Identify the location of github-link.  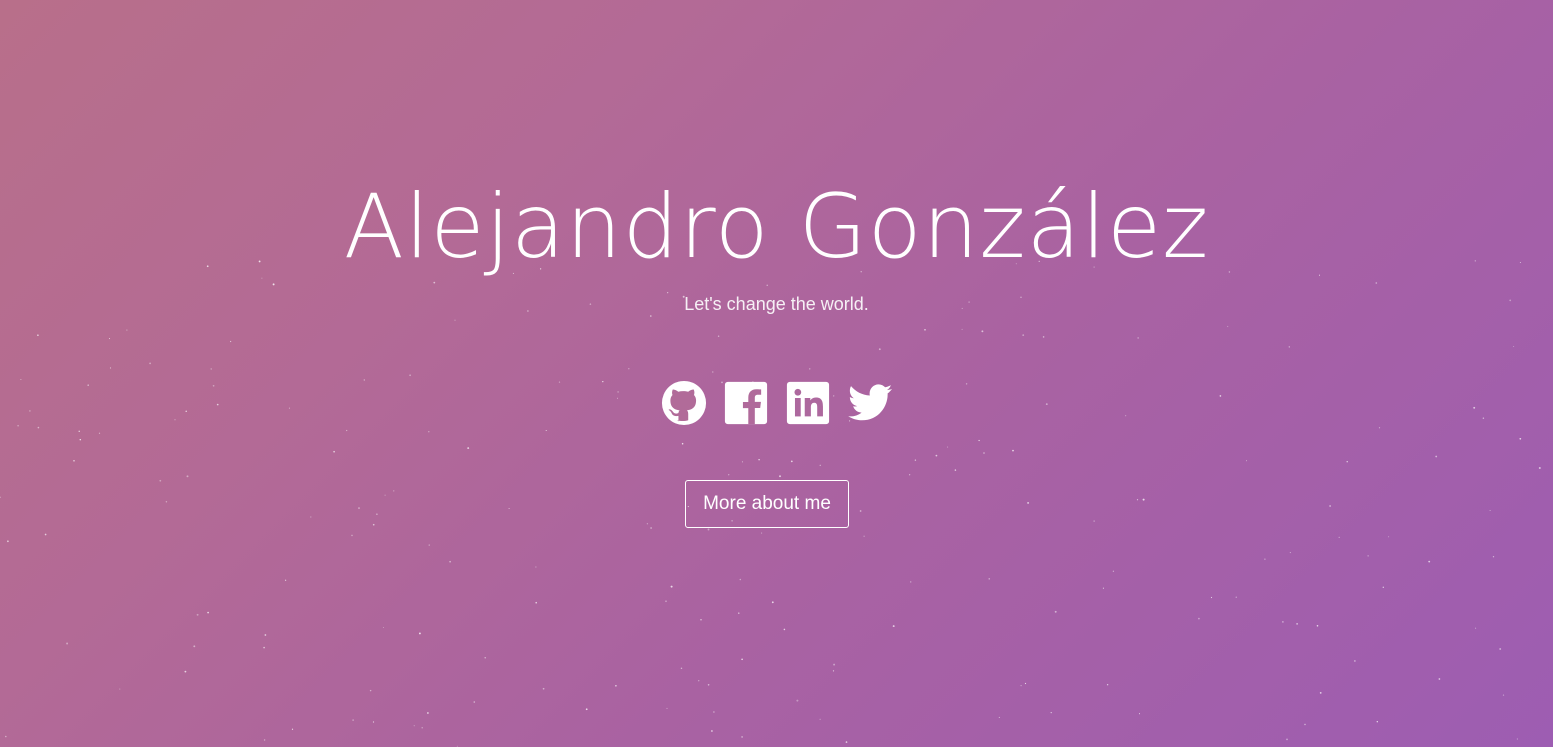
(684, 403).